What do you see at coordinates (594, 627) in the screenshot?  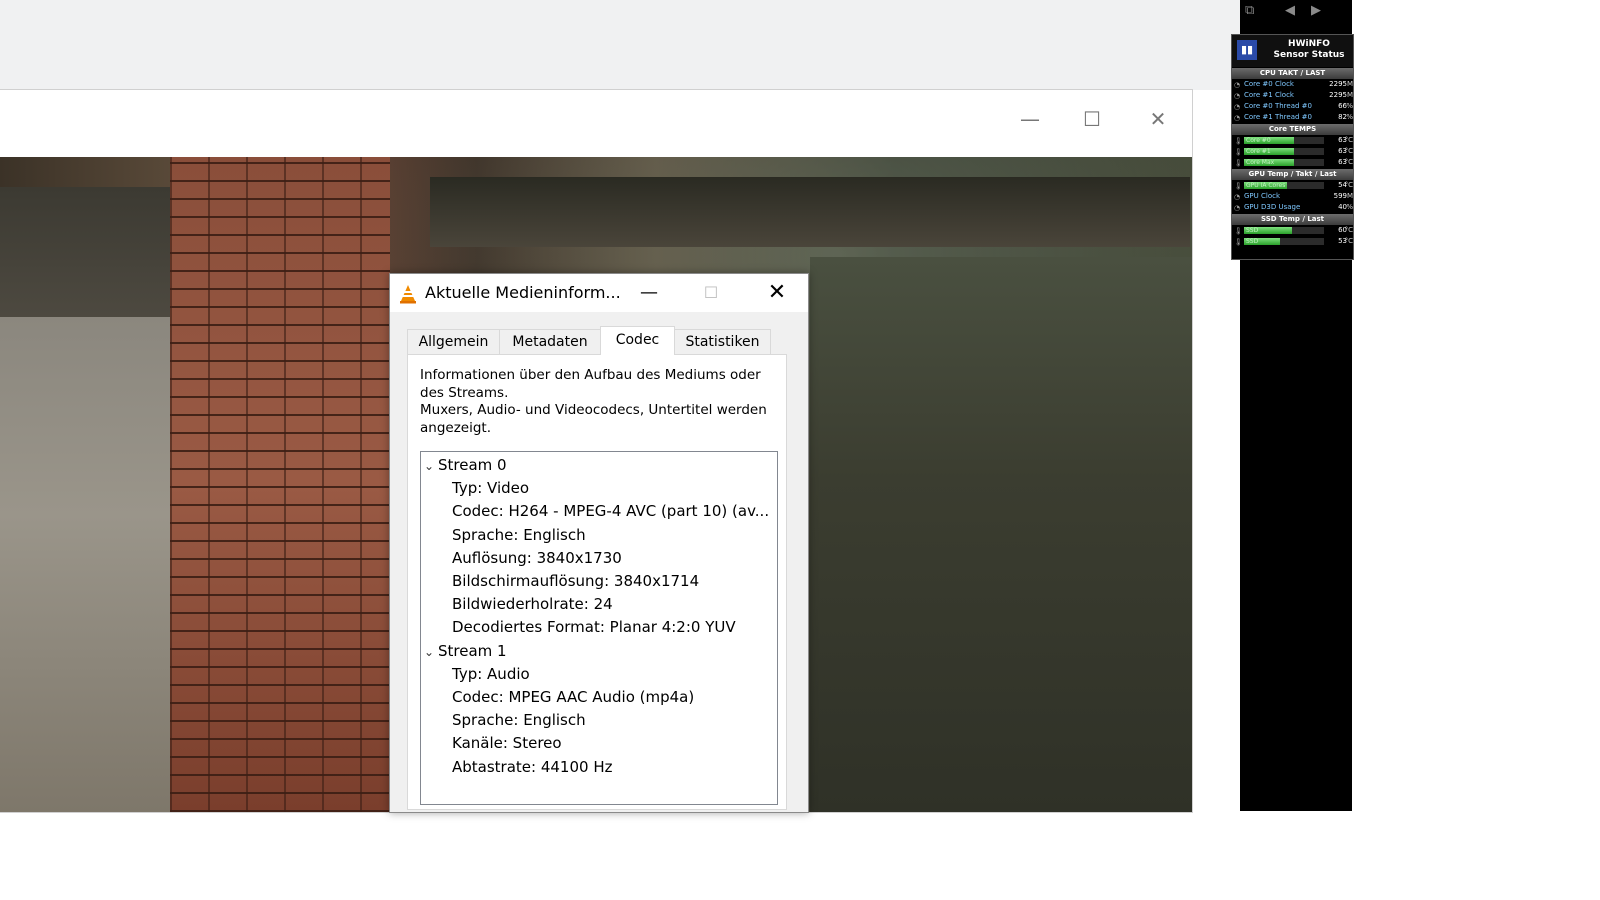 I see `stream-property: Decodiertes Format: Planar 4:2:0 YUV` at bounding box center [594, 627].